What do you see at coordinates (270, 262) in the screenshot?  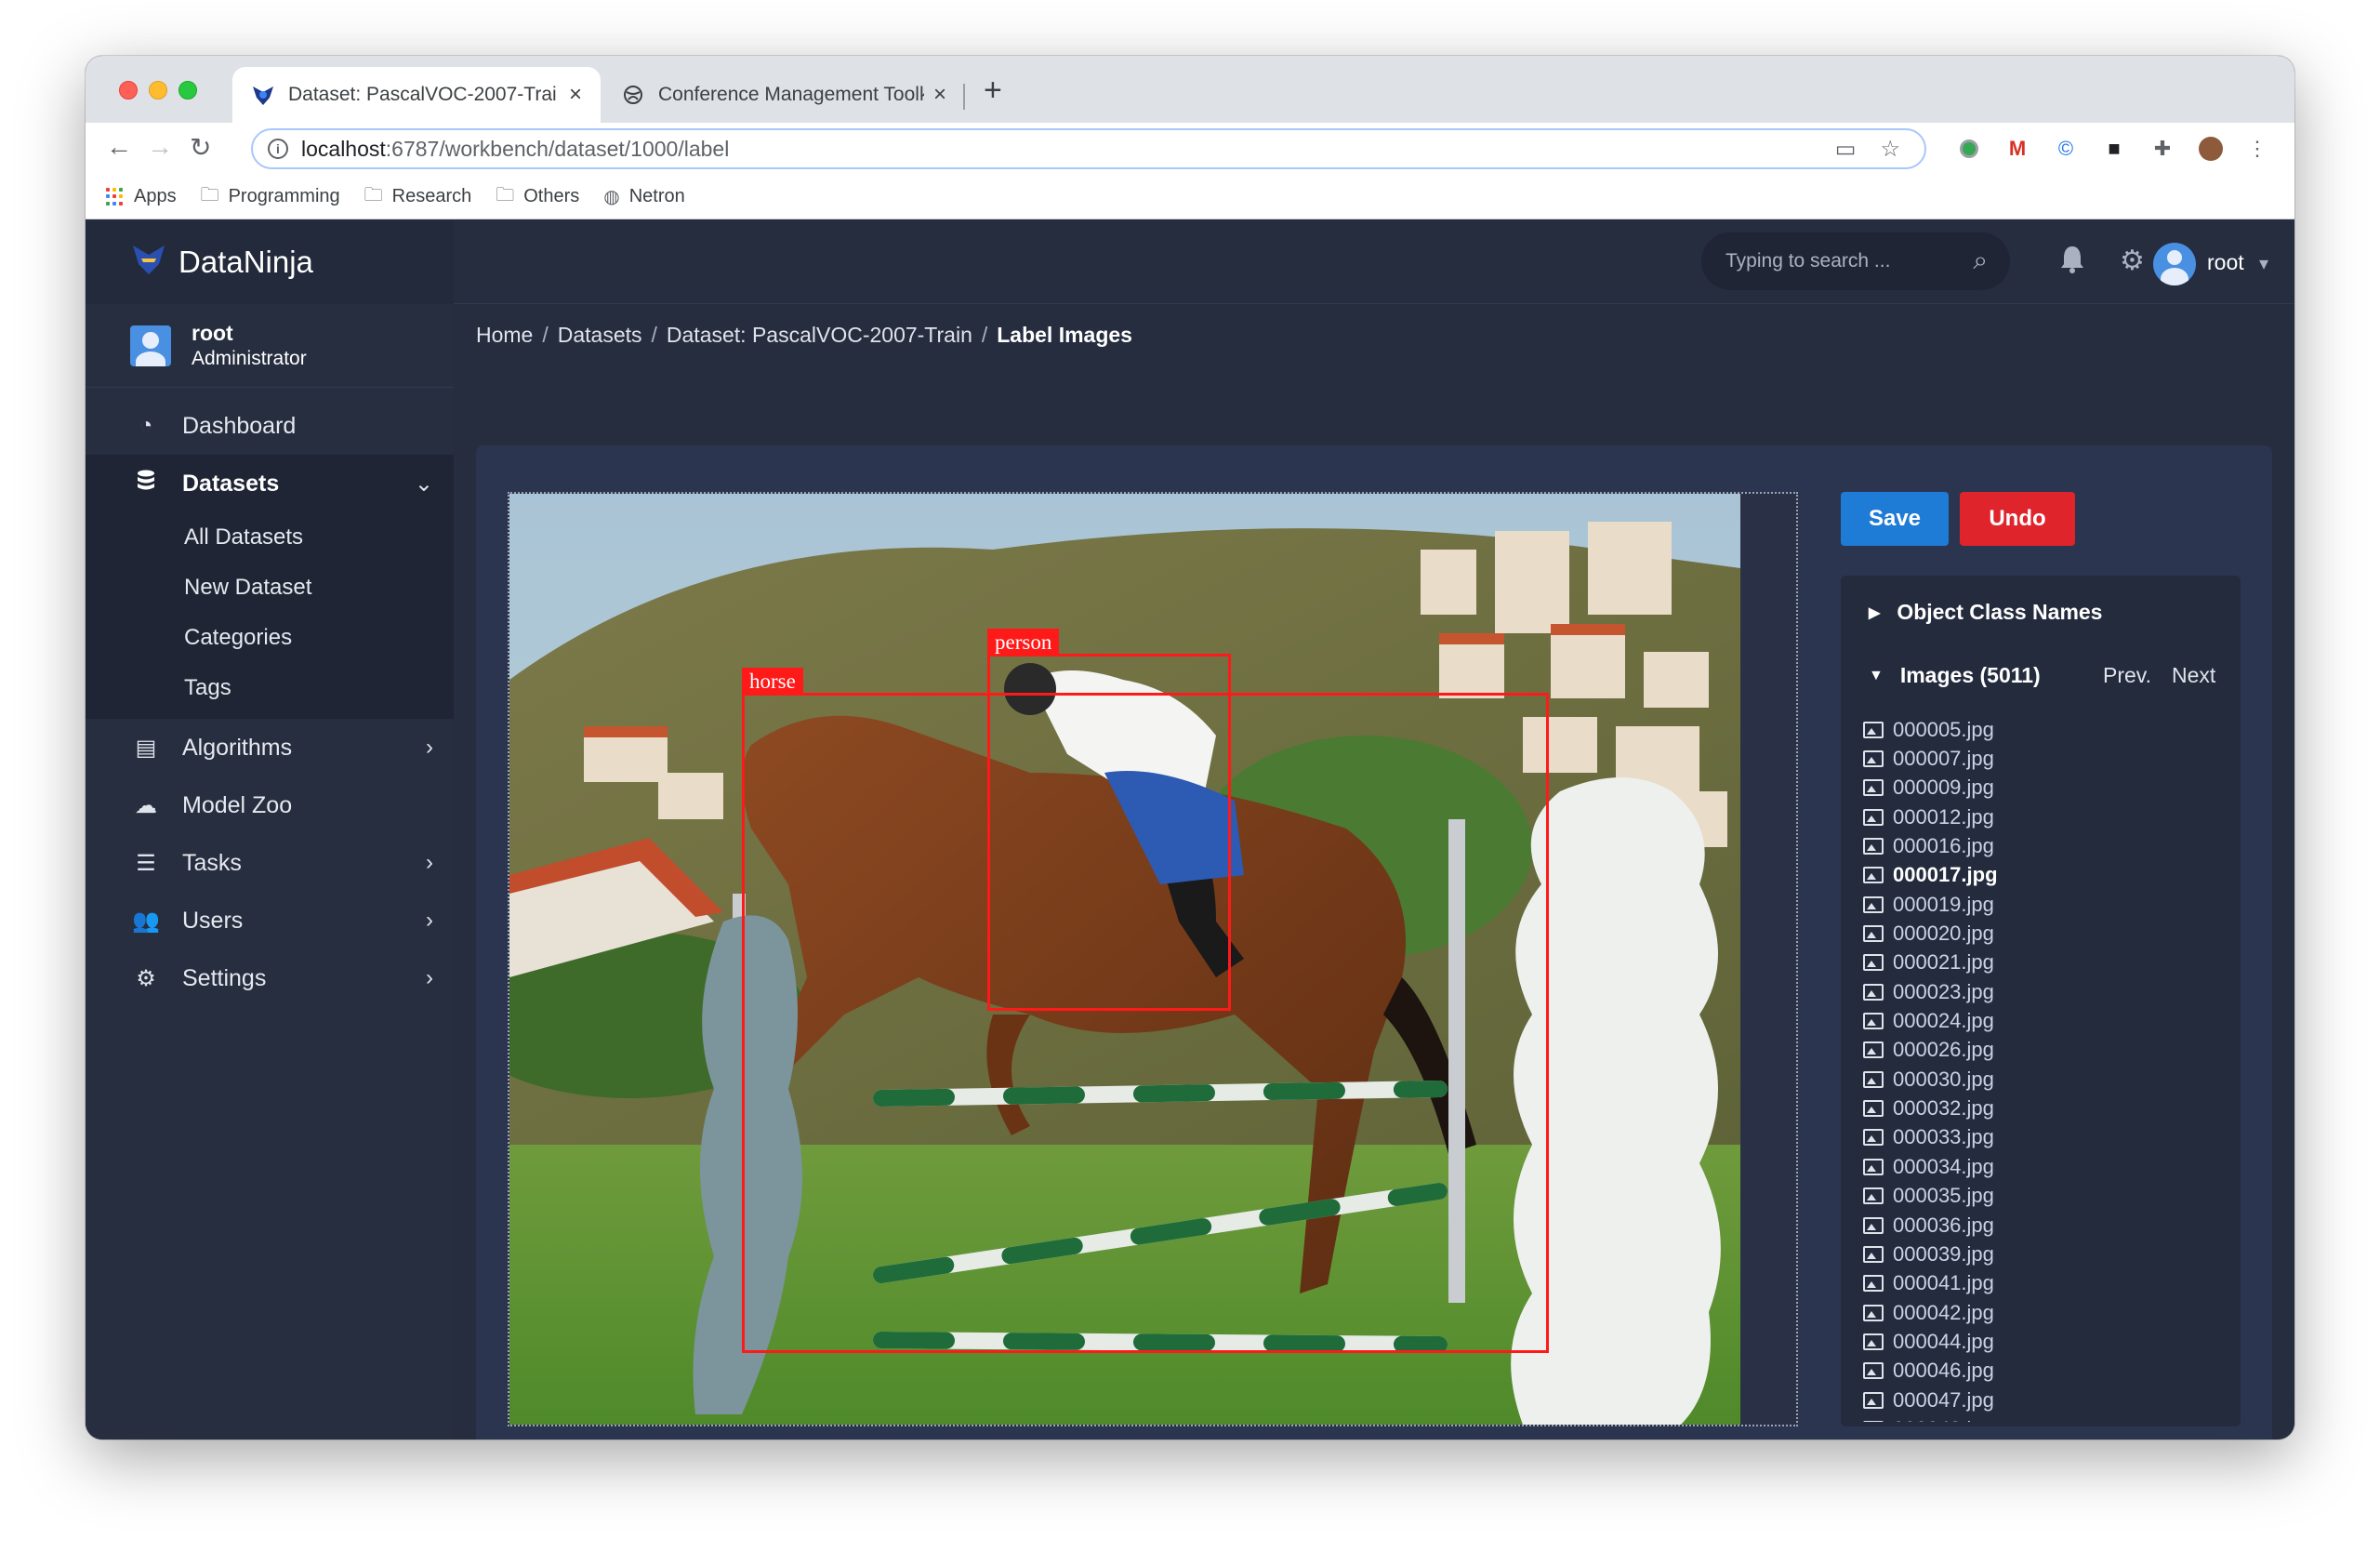 I see `brand: DataNinja` at bounding box center [270, 262].